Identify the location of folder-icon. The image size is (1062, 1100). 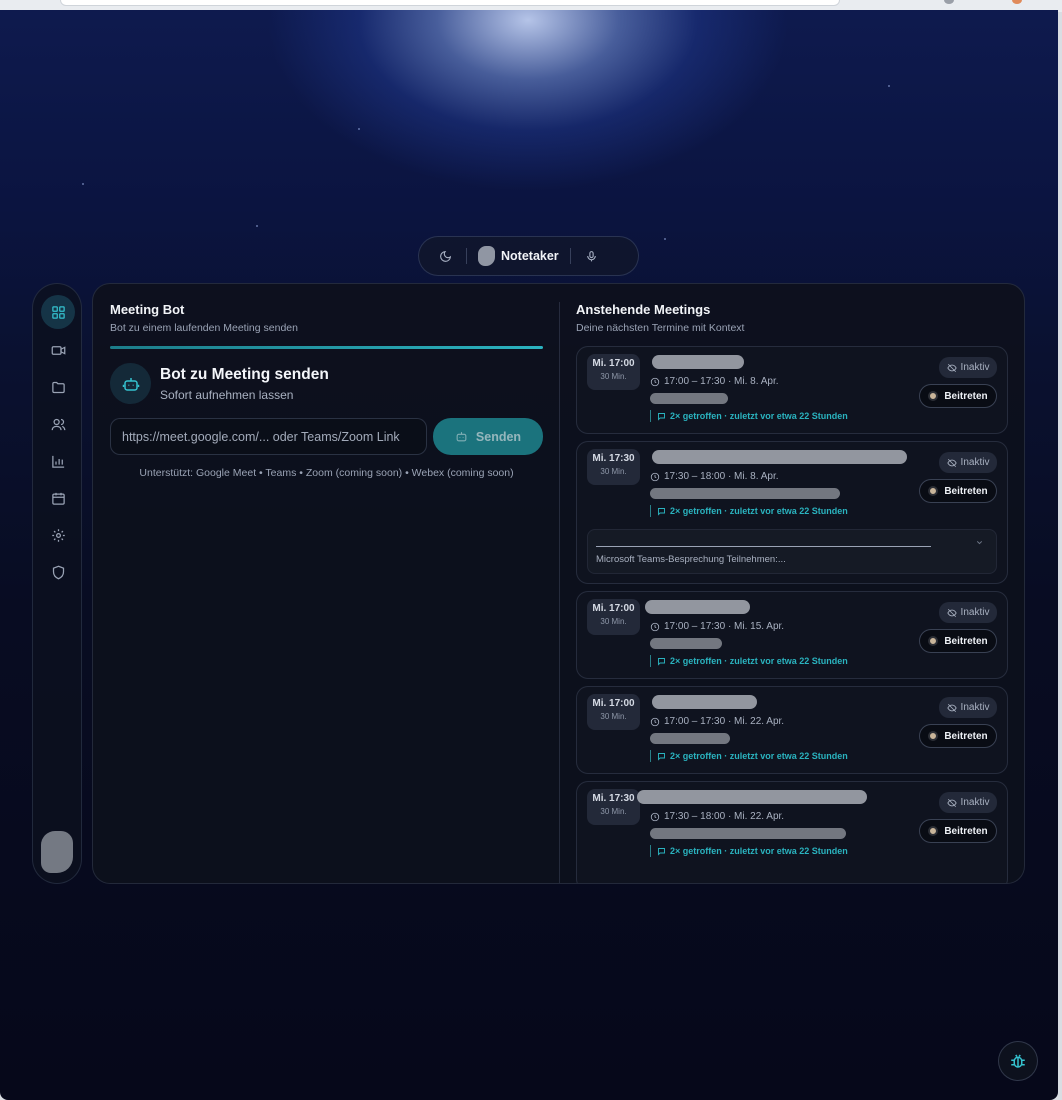
(58, 387).